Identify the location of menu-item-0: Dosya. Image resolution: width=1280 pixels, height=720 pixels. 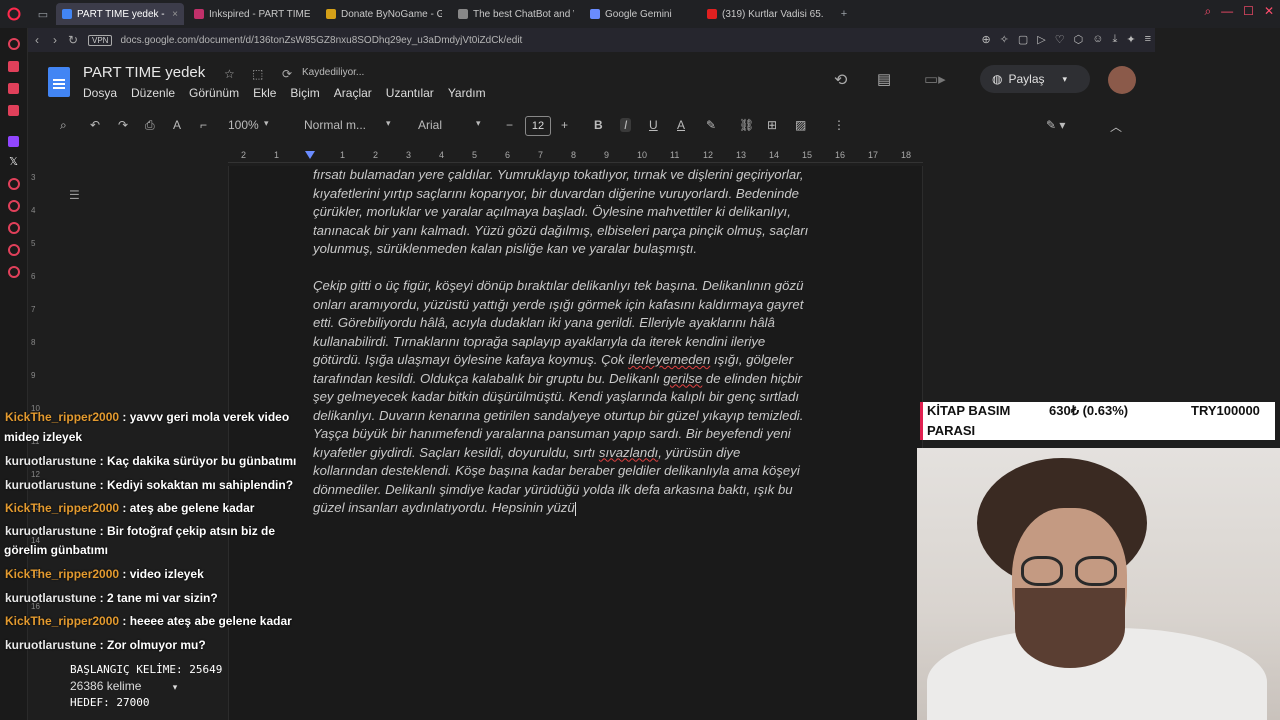
(100, 93).